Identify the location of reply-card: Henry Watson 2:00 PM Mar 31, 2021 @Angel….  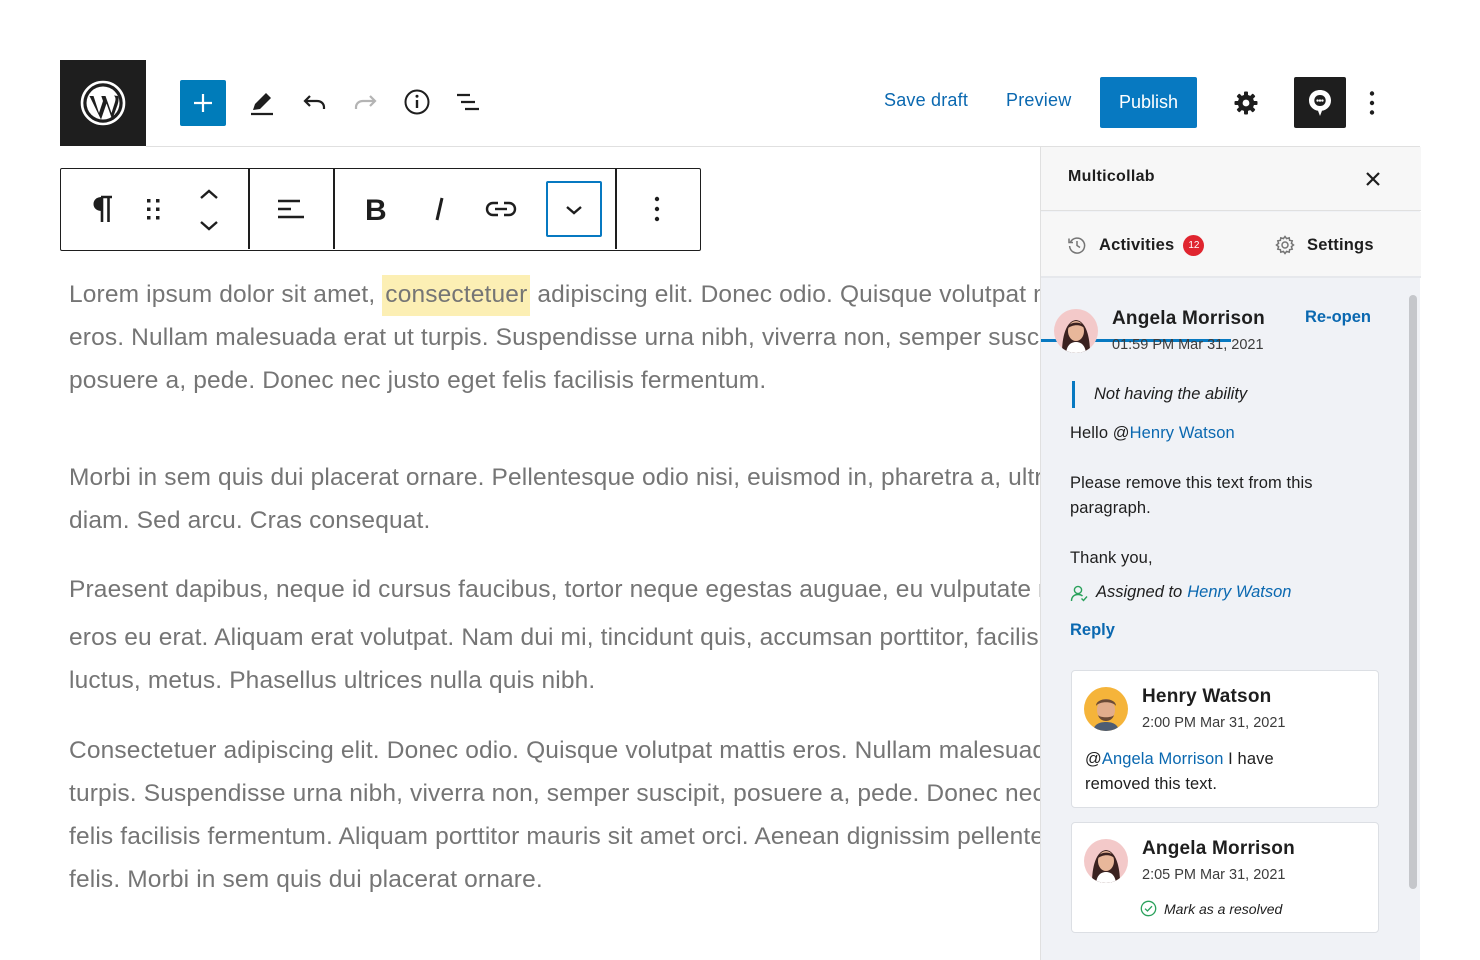
(1225, 739).